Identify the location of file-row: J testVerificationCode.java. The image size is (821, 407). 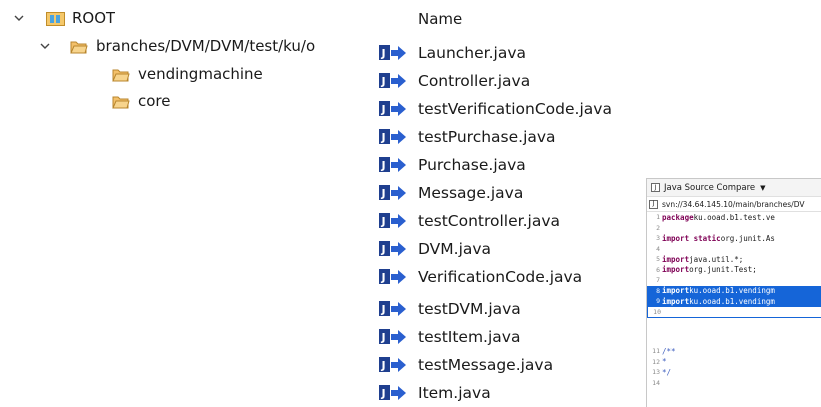
(596, 109).